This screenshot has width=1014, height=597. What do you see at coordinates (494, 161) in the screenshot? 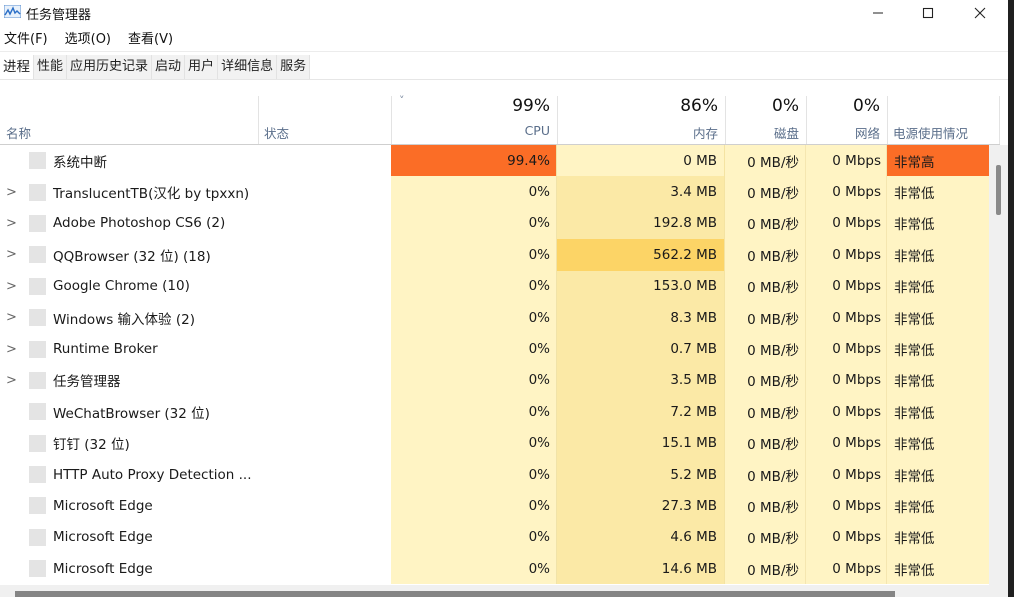
I see `process-row: 系统中断 99.4% 0 MB 0 MB/秒 0 Mbps 非常高` at bounding box center [494, 161].